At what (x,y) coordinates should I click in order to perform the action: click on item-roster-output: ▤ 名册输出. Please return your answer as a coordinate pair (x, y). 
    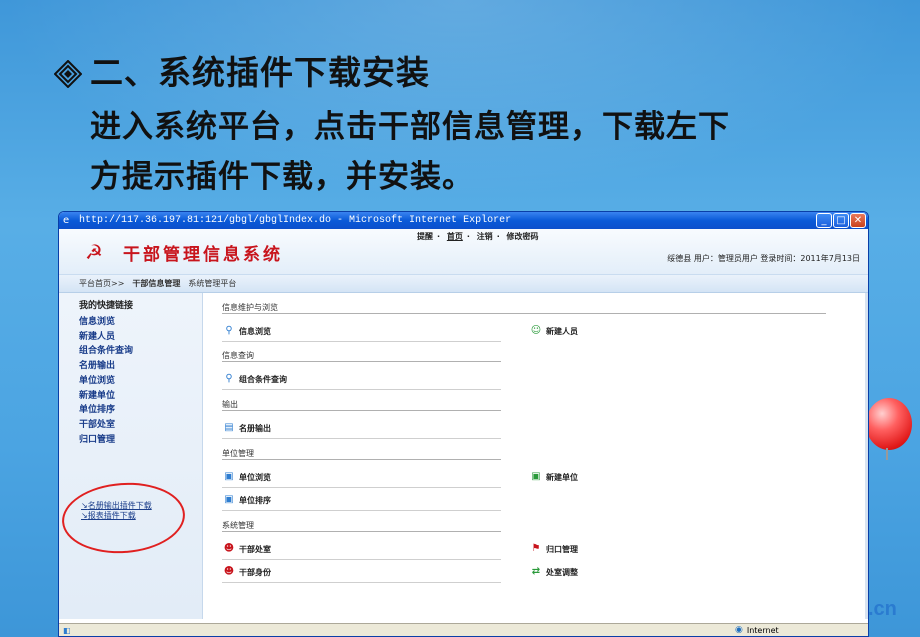
    Looking at the image, I should click on (246, 428).